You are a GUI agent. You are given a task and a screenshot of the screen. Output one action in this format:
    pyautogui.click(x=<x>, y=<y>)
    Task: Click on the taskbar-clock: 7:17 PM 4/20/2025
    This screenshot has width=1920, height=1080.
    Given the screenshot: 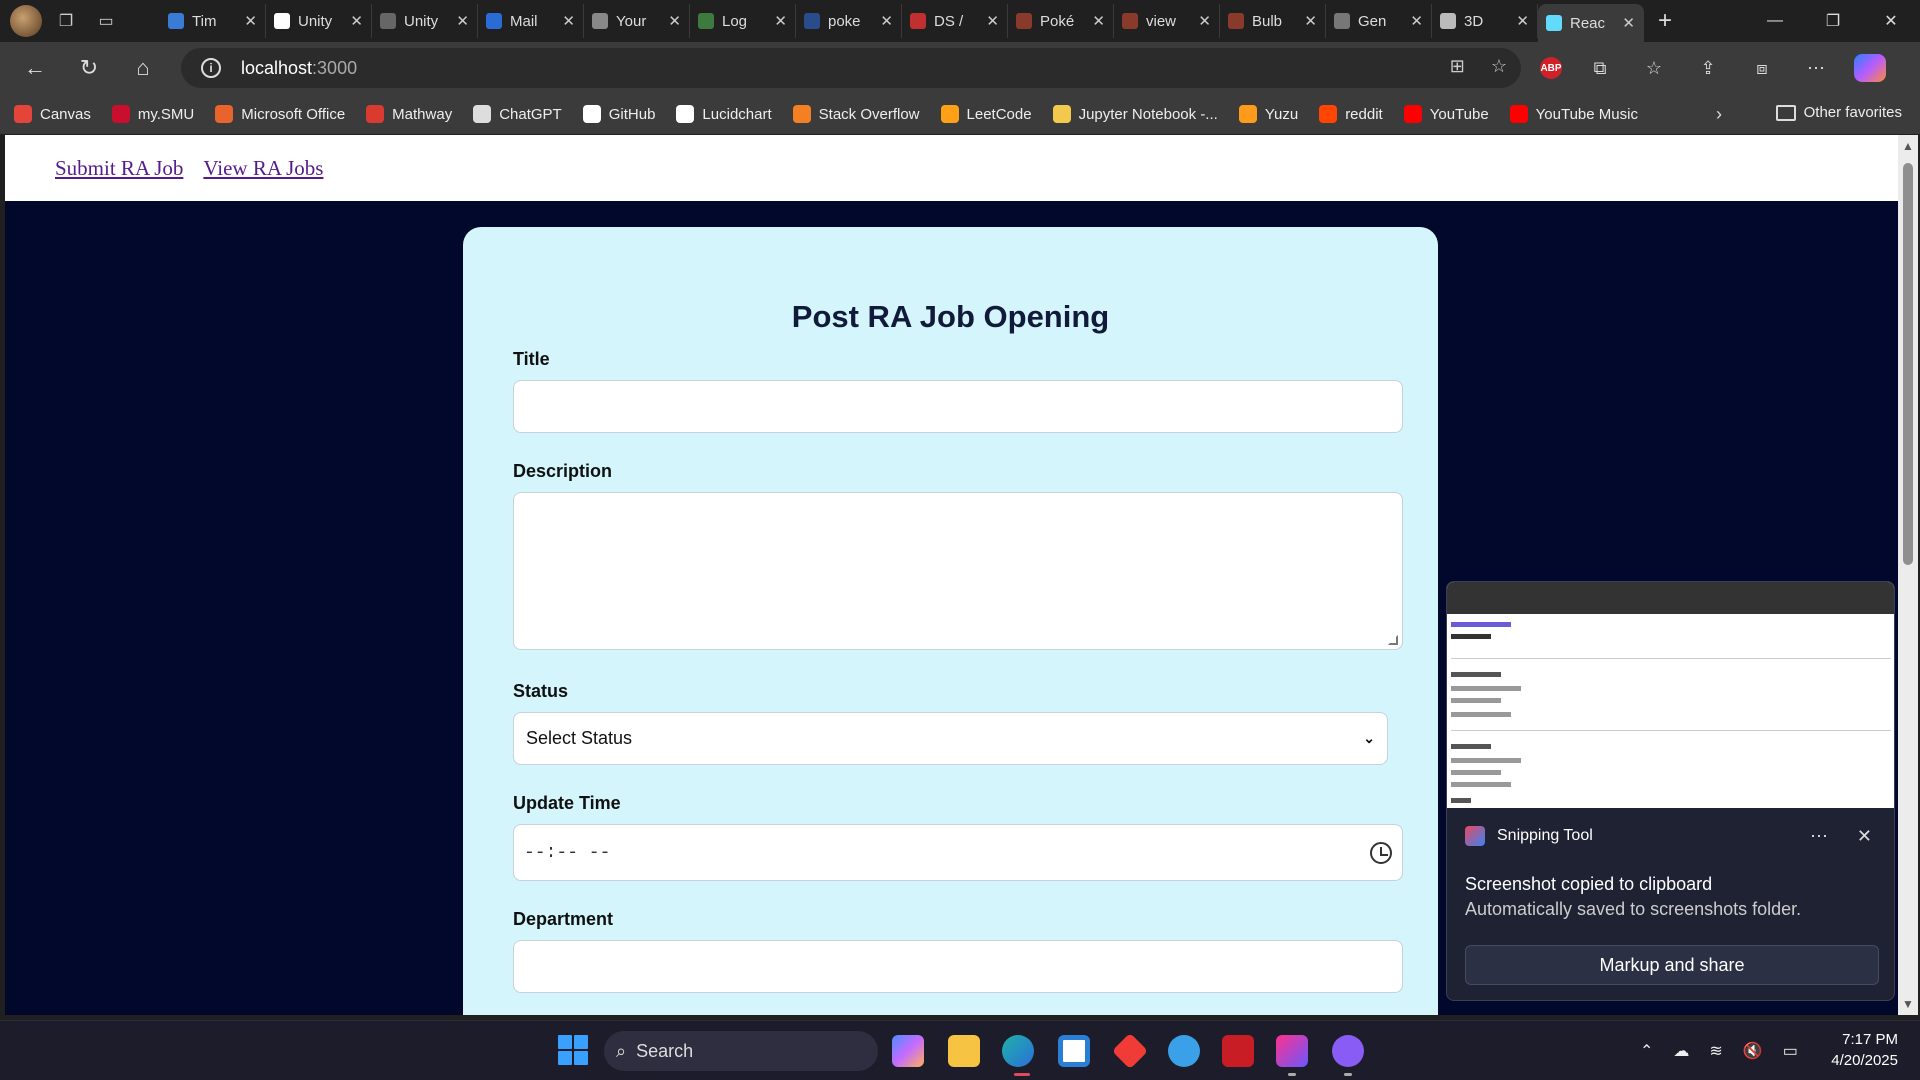 What is the action you would take?
    pyautogui.click(x=1864, y=1050)
    